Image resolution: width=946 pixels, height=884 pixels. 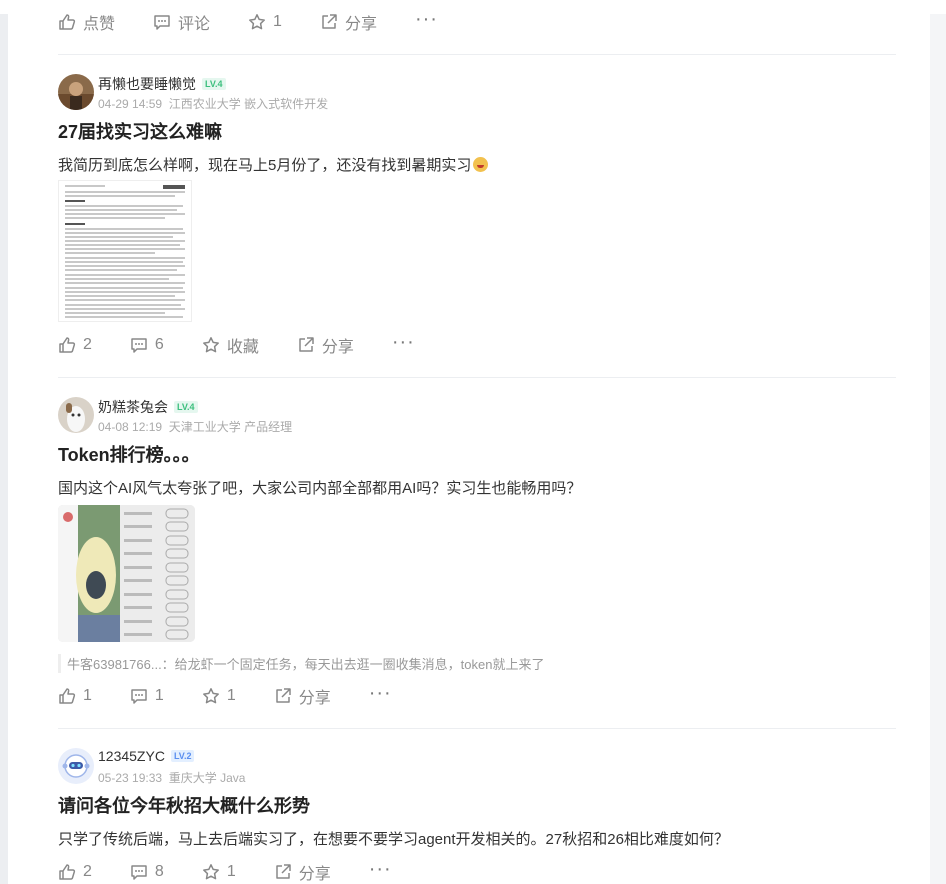 I want to click on like-count: 1, so click(x=87, y=695).